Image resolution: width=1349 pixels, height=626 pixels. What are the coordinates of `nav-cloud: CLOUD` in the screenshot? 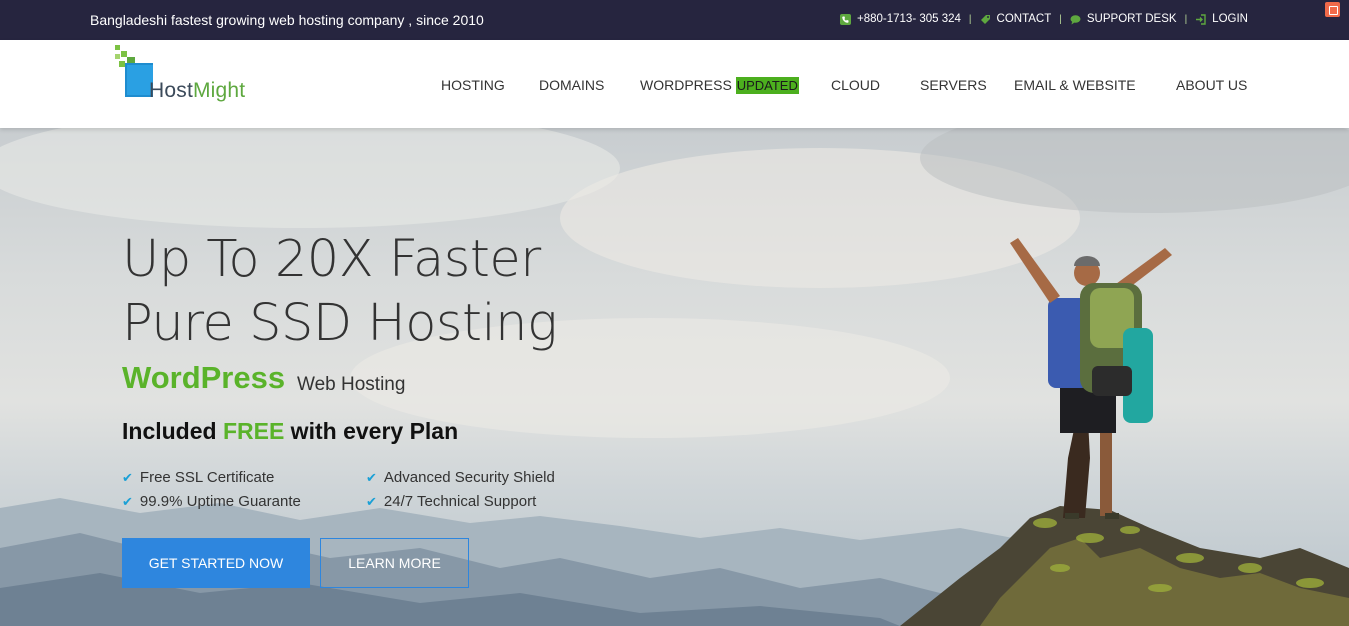 It's located at (855, 85).